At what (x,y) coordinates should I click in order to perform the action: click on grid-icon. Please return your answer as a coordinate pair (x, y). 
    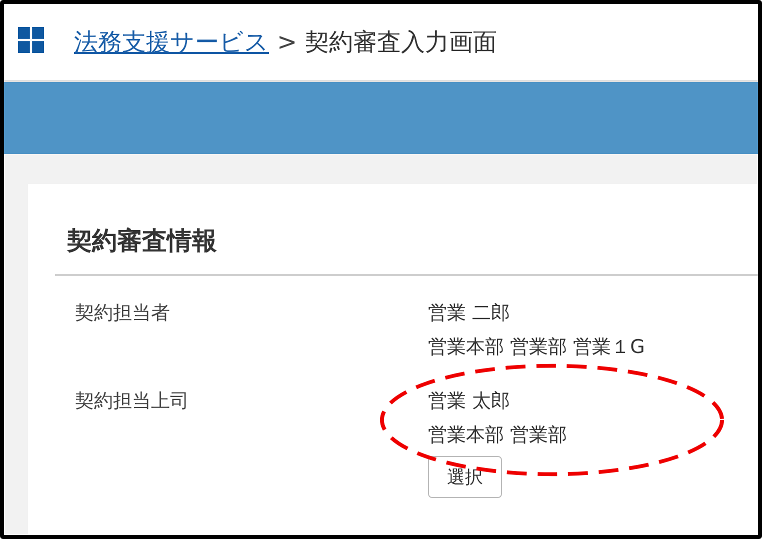
    Looking at the image, I should click on (31, 40).